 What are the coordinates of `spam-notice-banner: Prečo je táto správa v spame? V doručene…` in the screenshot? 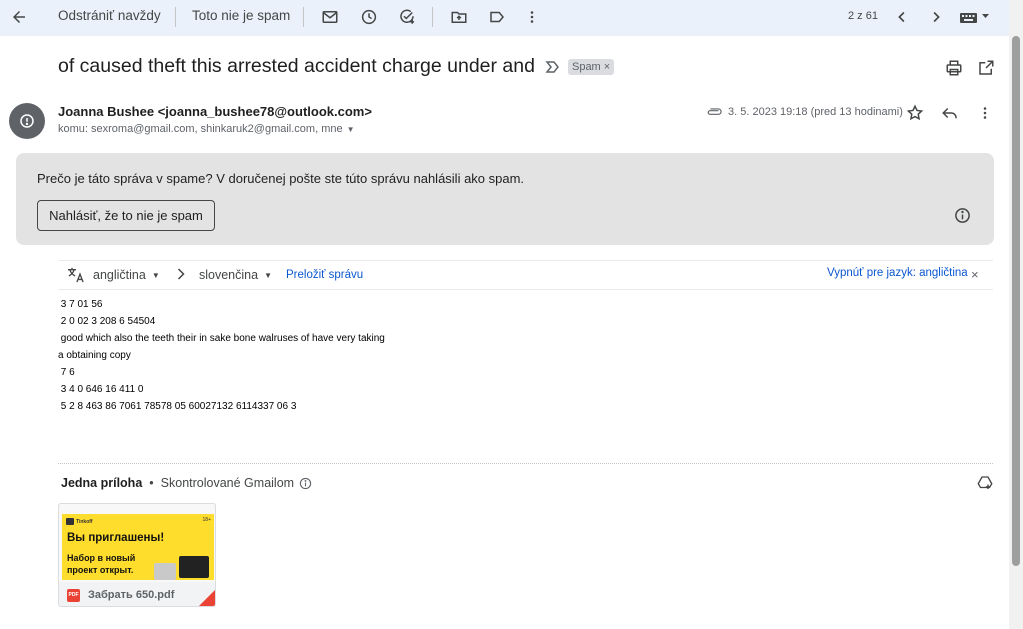 It's located at (505, 199).